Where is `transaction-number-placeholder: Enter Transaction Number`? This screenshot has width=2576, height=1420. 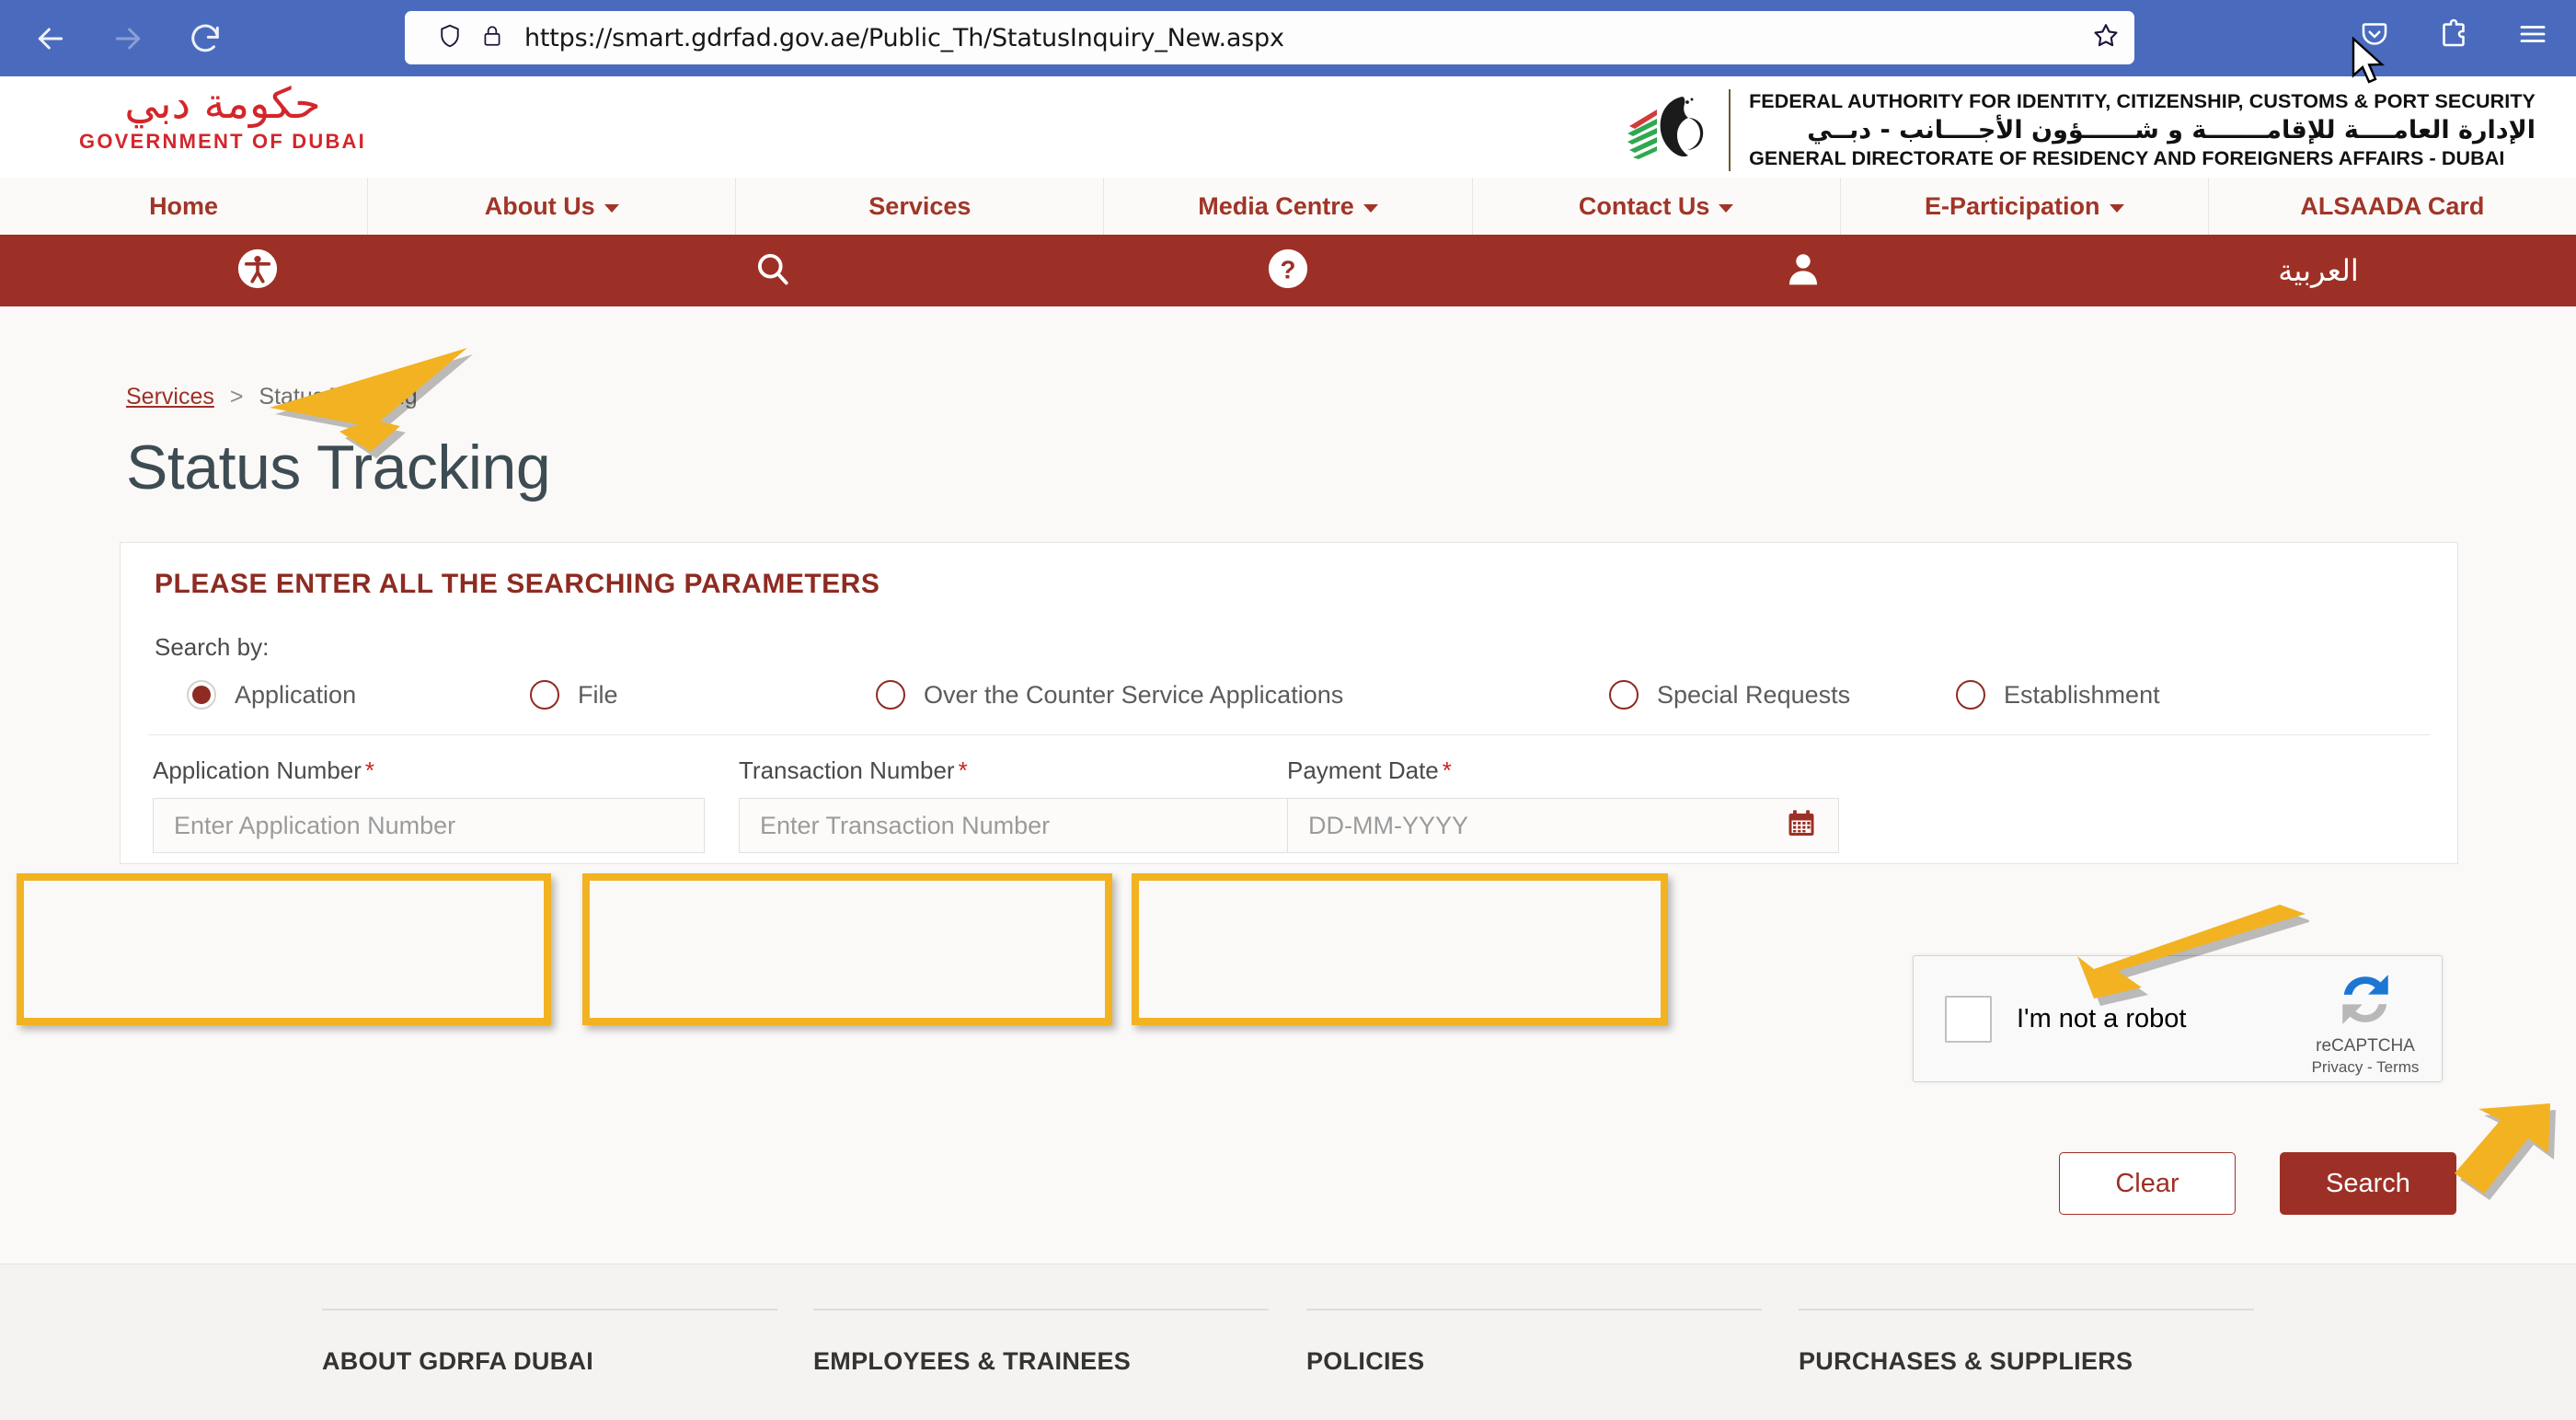
transaction-number-placeholder: Enter Transaction Number is located at coordinates (905, 825).